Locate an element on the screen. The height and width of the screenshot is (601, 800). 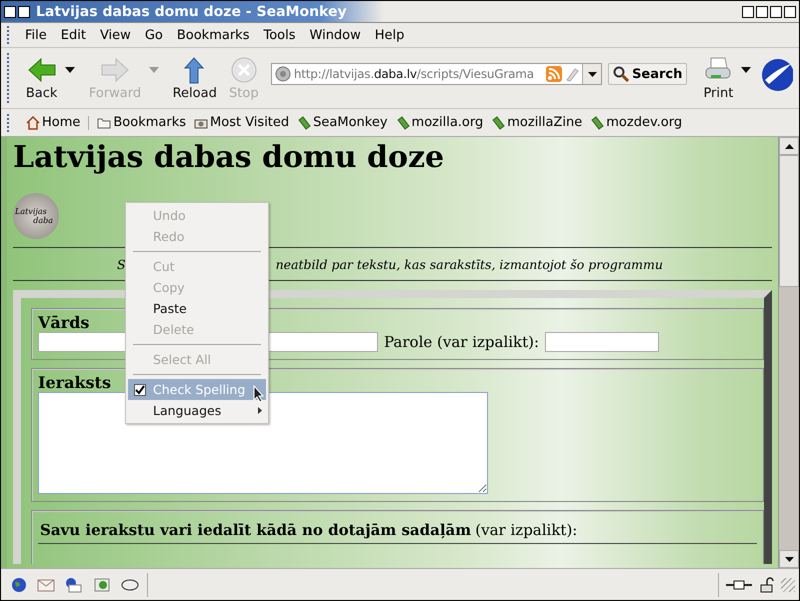
site-logo: Latvijas daba is located at coordinates (36, 216).